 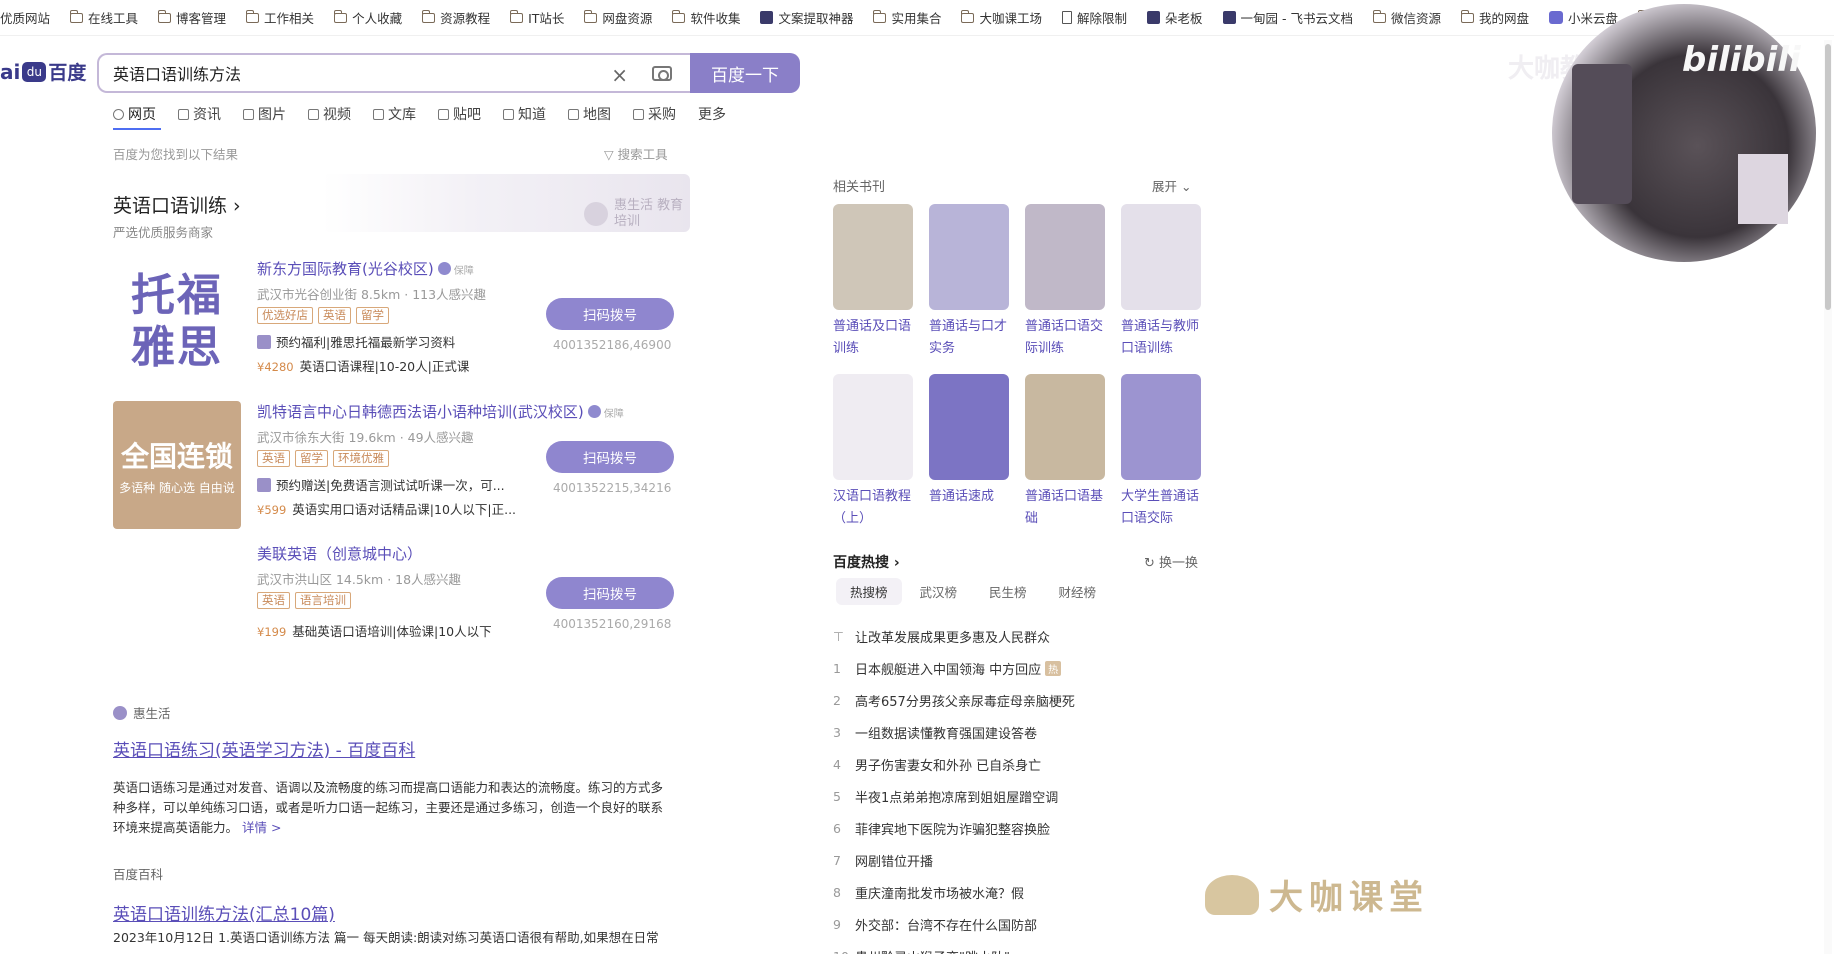 I want to click on tab-item: 图片, so click(x=264, y=114).